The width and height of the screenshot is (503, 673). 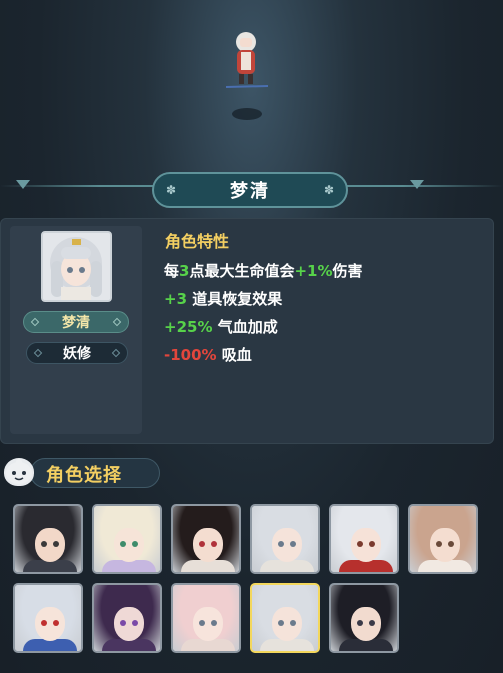 What do you see at coordinates (235, 299) in the screenshot?
I see `trait-text: 道具恢复效果` at bounding box center [235, 299].